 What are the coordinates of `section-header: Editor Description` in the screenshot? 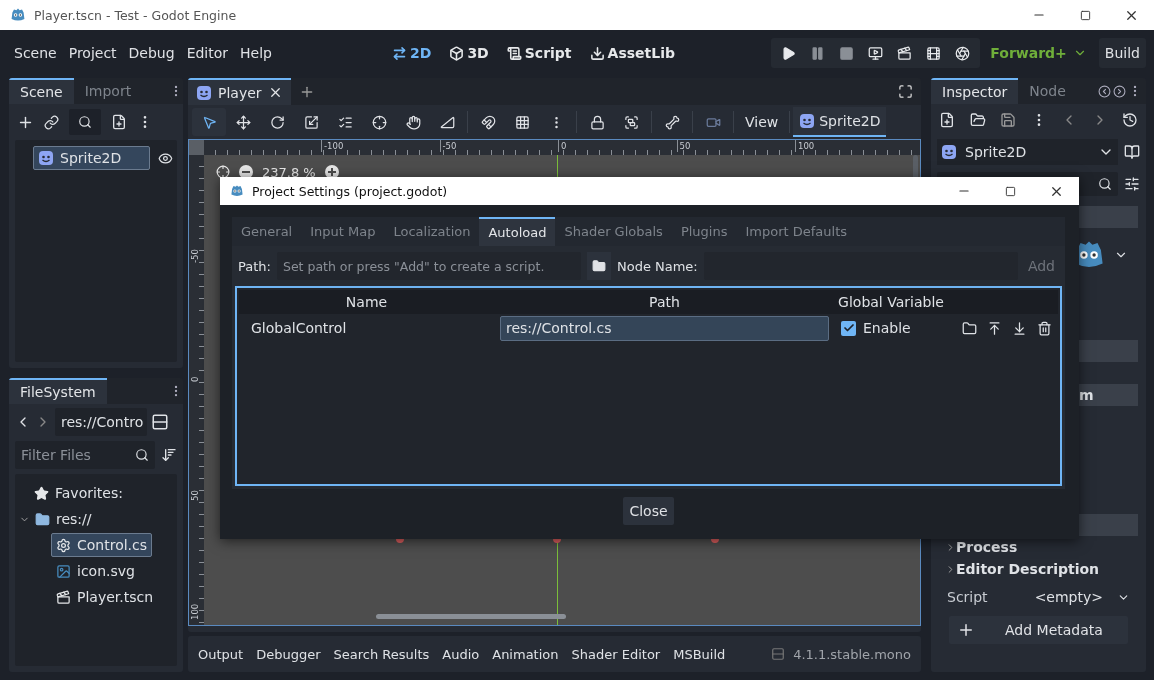 It's located at (1028, 569).